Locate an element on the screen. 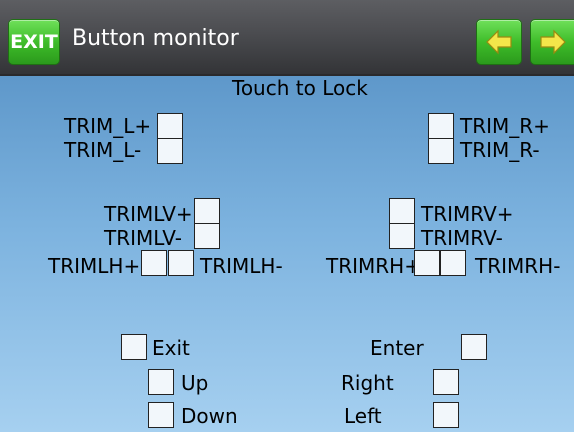  exit-button-label: EXIT is located at coordinates (34, 42).